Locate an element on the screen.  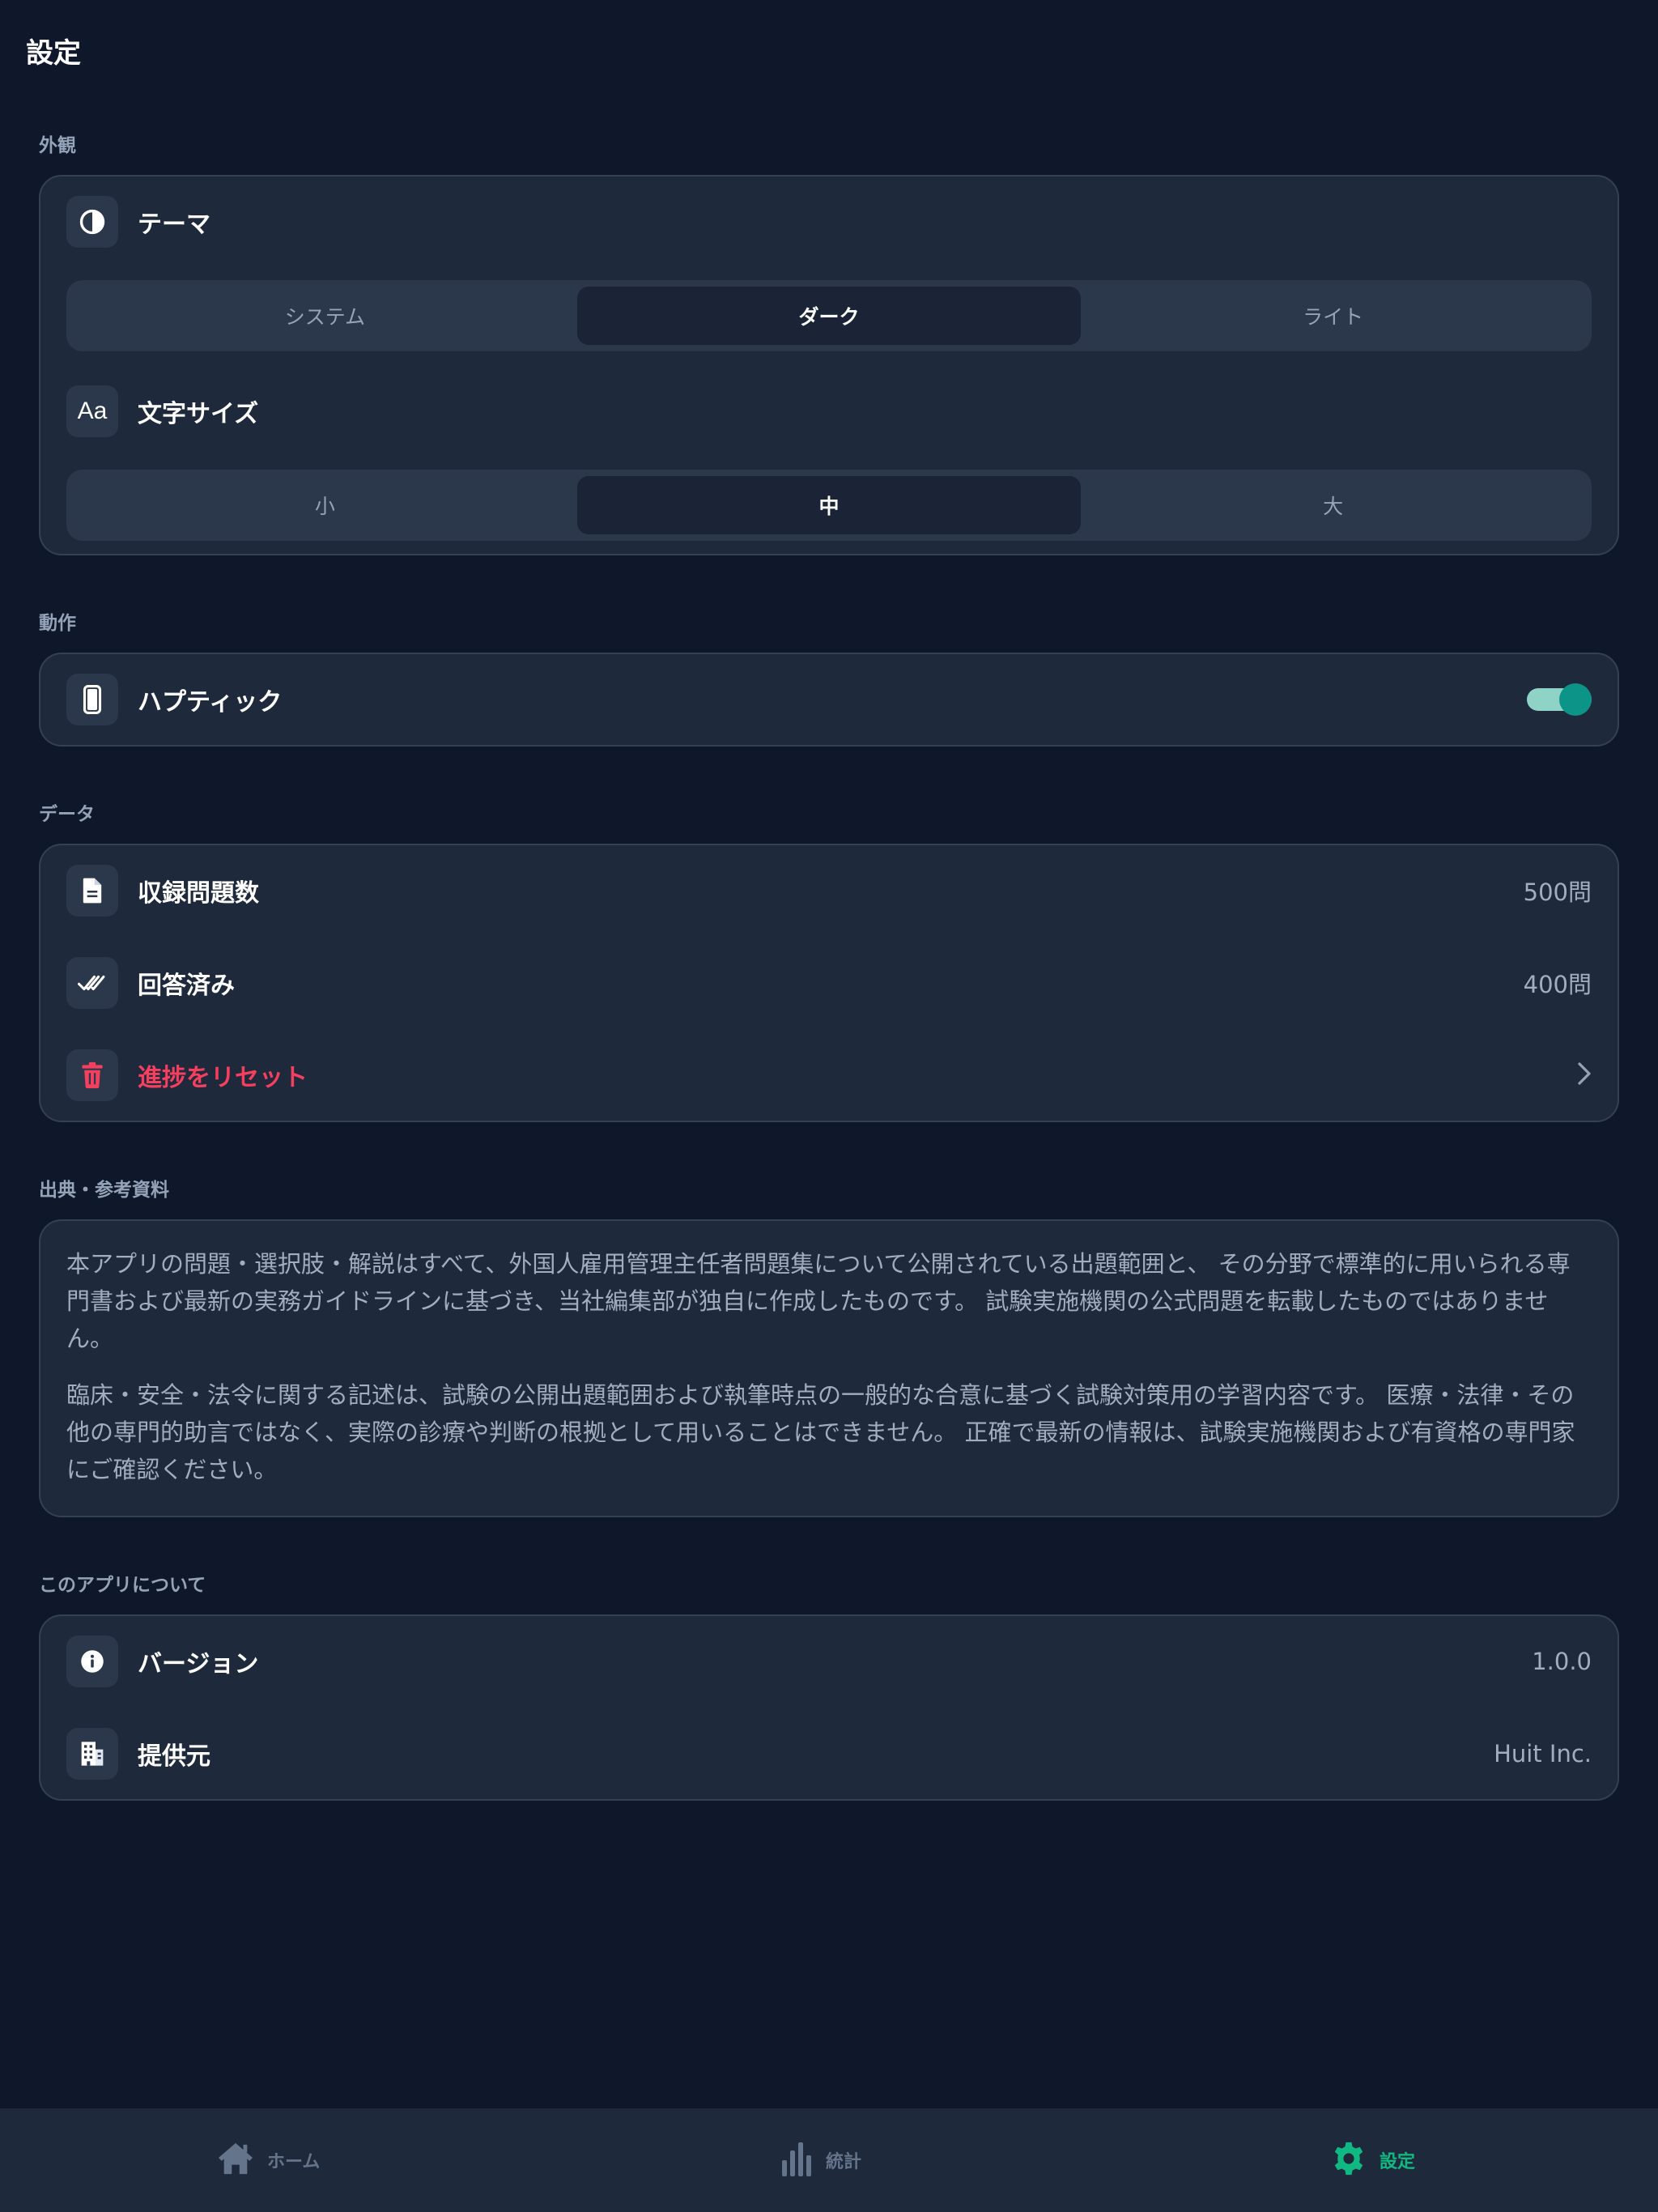
version-row: バージョン 1.0.0 is located at coordinates (829, 1662).